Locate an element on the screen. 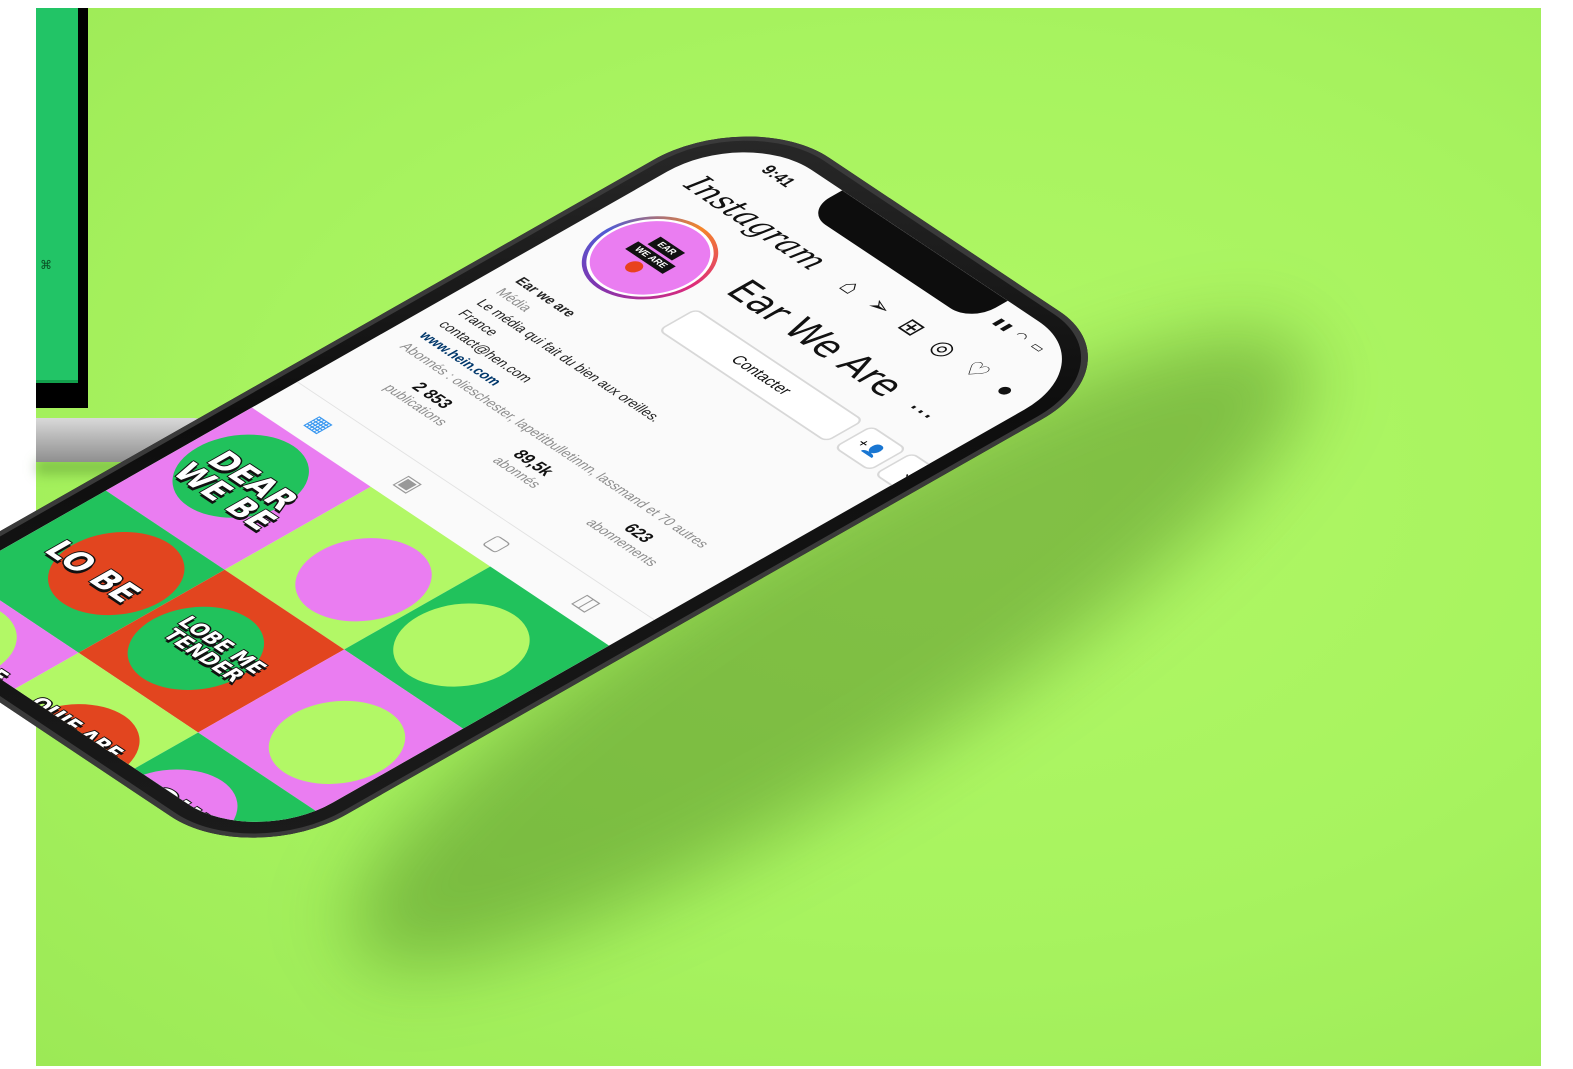 The height and width of the screenshot is (1069, 1573). reels-icon: ▣ is located at coordinates (409, 483).